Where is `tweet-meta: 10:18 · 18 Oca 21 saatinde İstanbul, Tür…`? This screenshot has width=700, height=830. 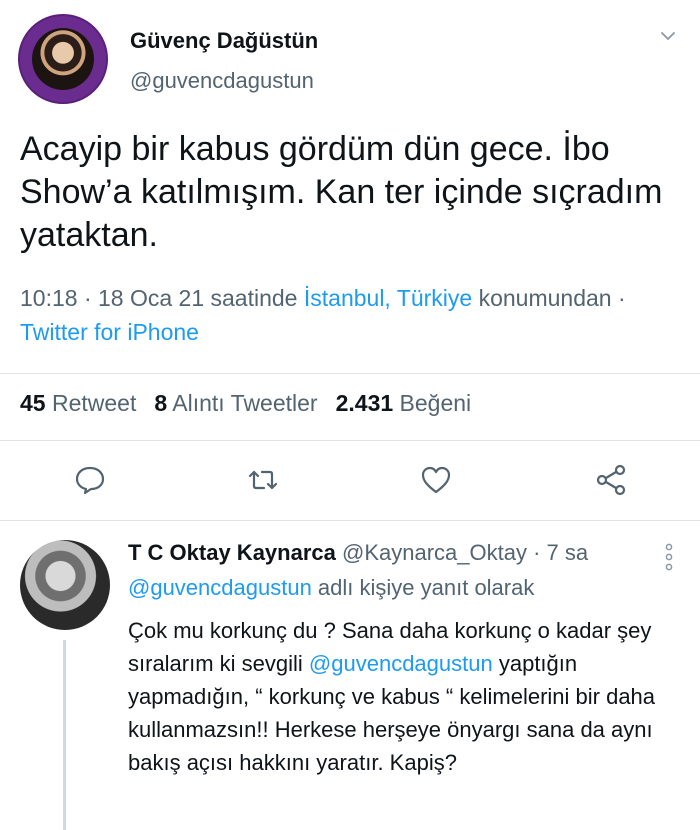
tweet-meta: 10:18 · 18 Oca 21 saatinde İstanbul, Tür… is located at coordinates (340, 315).